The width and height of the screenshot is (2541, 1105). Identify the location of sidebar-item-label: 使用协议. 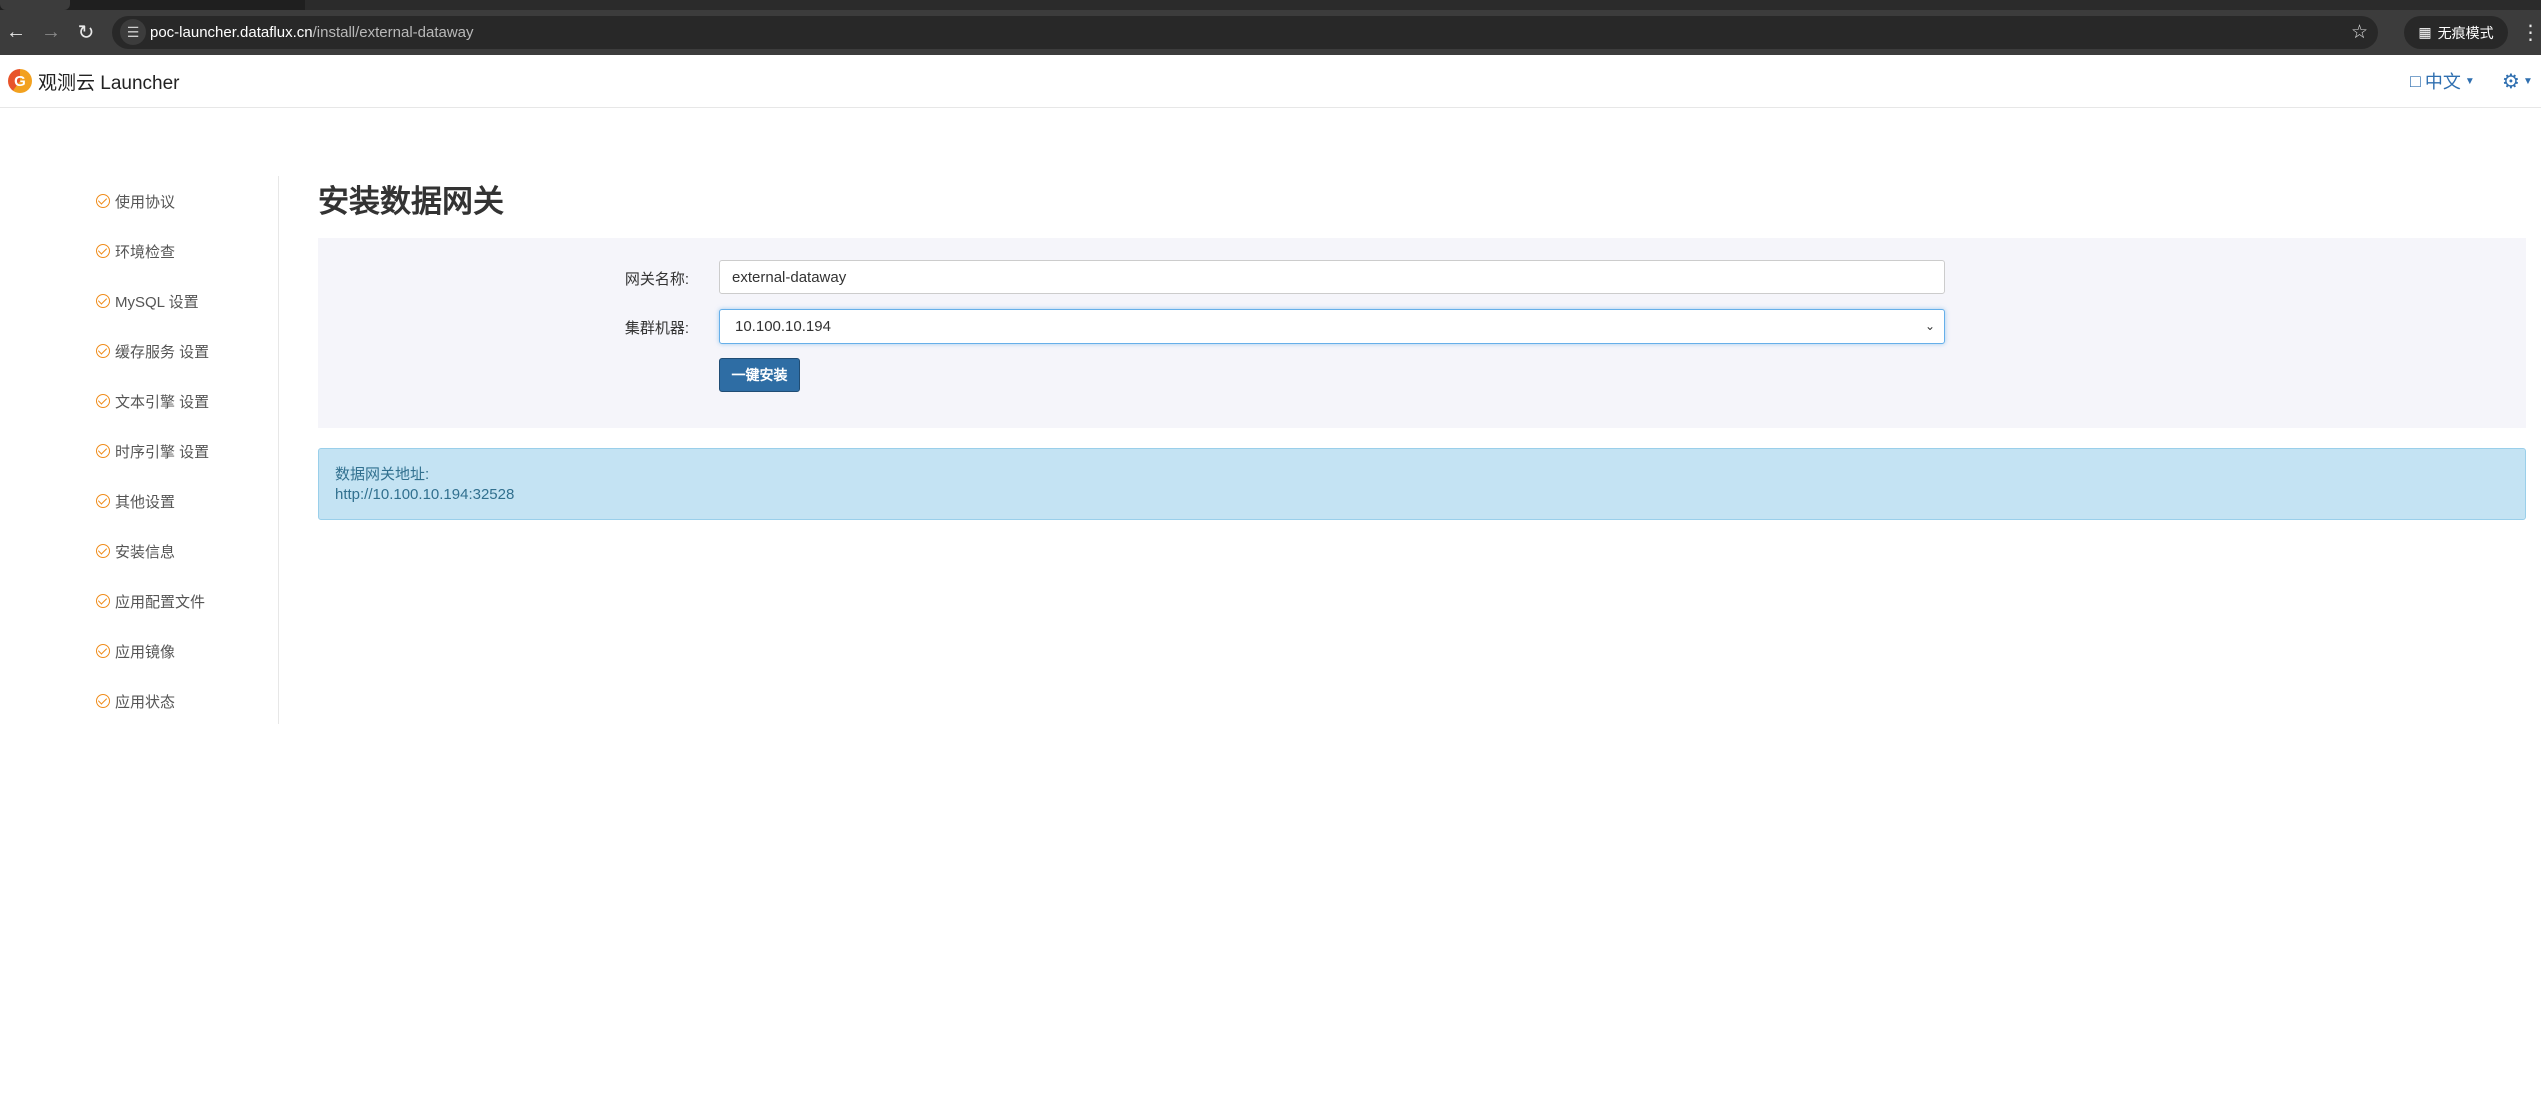
(145, 202).